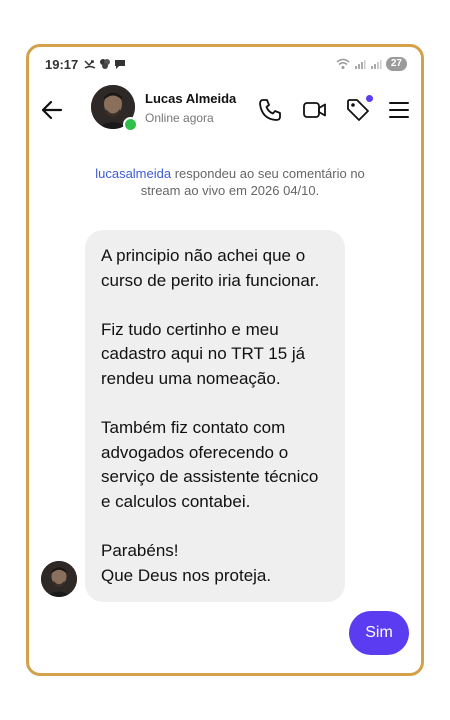 Image resolution: width=450 pixels, height=720 pixels. Describe the element at coordinates (225, 110) in the screenshot. I see `chat-header: Lucas Almeida Online agora` at that location.